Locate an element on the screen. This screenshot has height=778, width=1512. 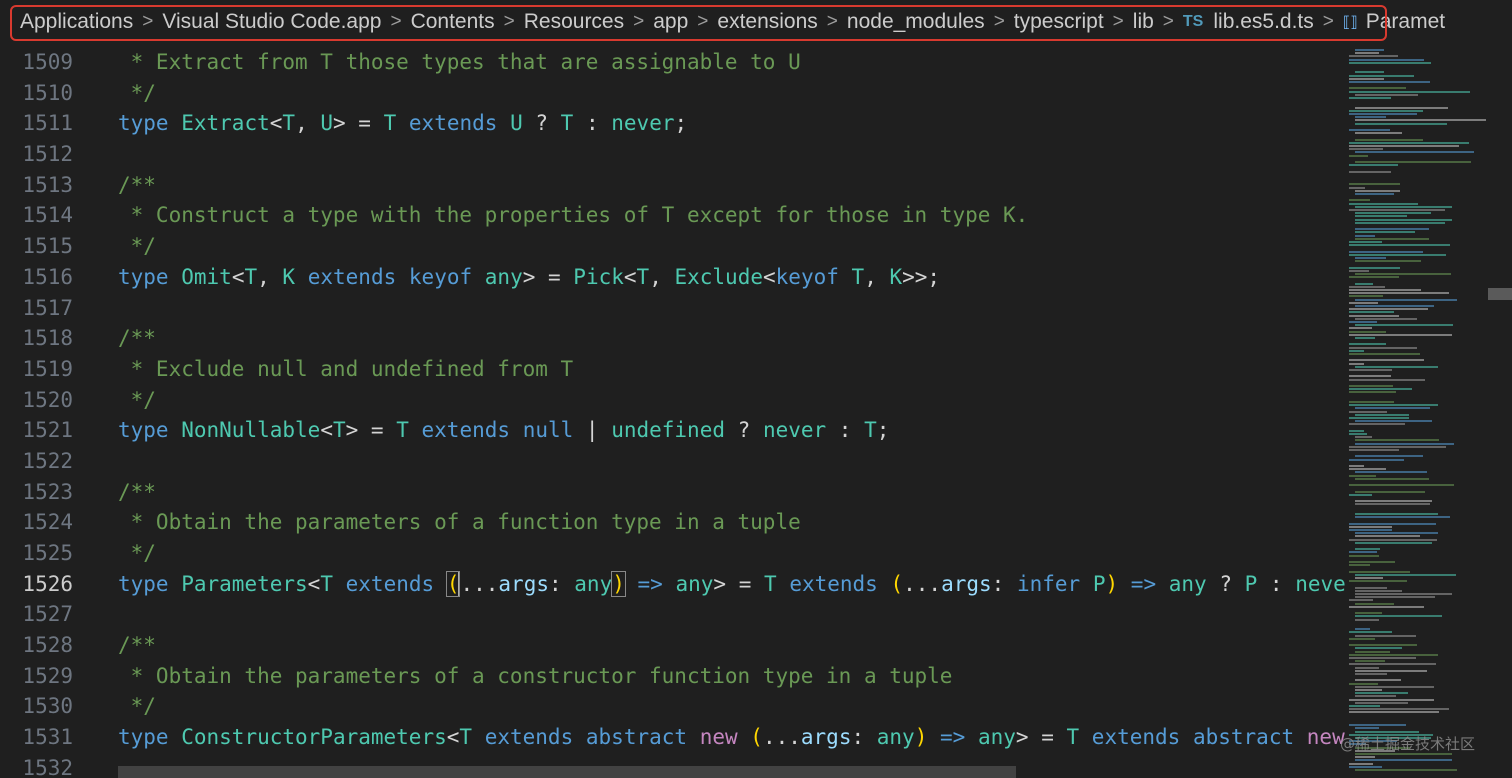
line-number: 1512 is located at coordinates (47, 154).